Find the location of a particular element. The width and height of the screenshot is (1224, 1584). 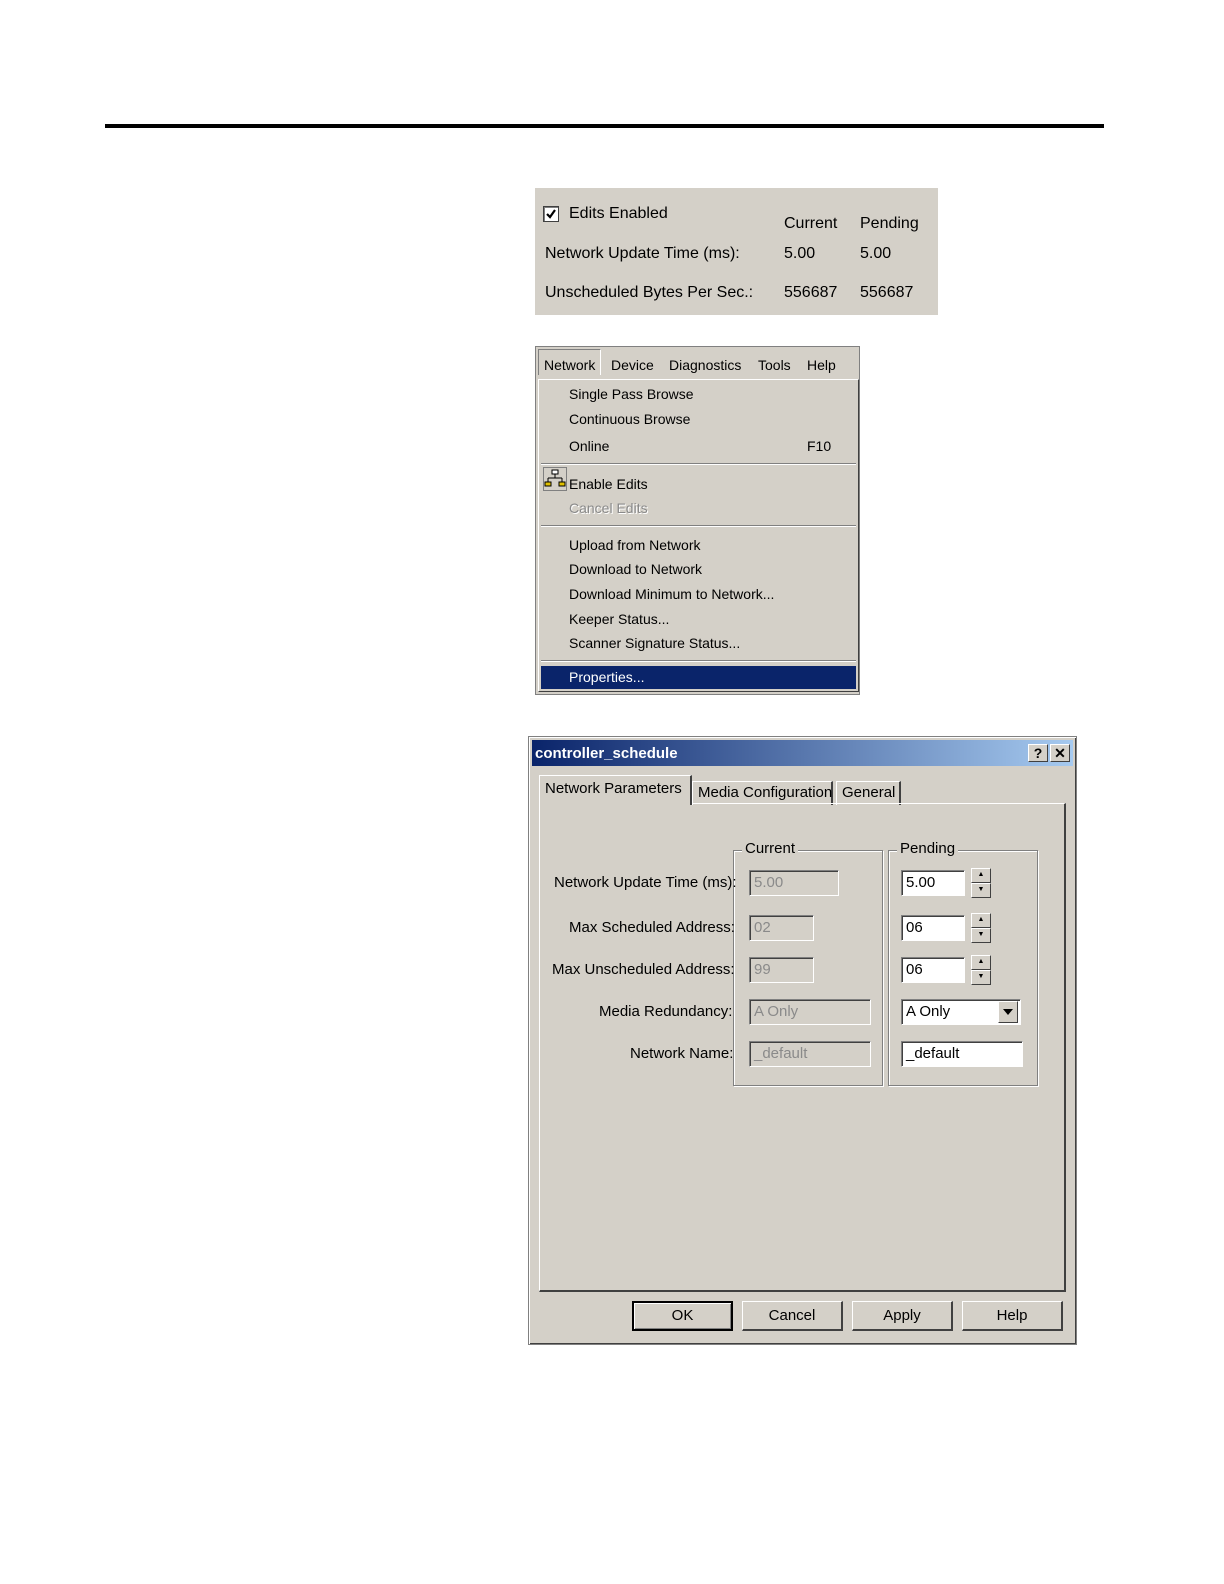

network-update-time-pending: 5.00 is located at coordinates (876, 253).